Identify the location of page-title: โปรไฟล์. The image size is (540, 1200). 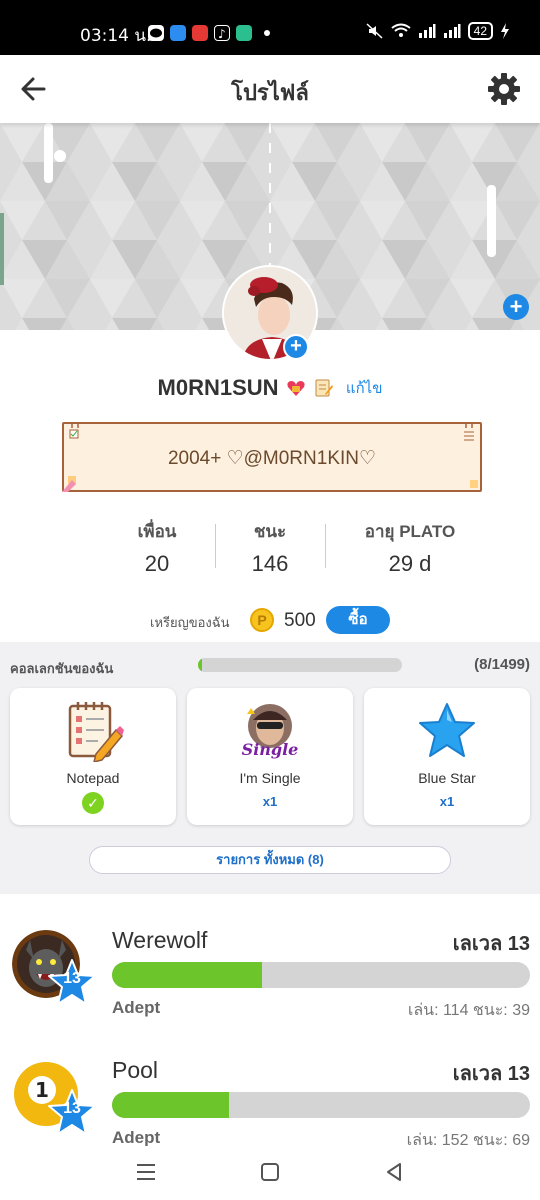
(270, 92).